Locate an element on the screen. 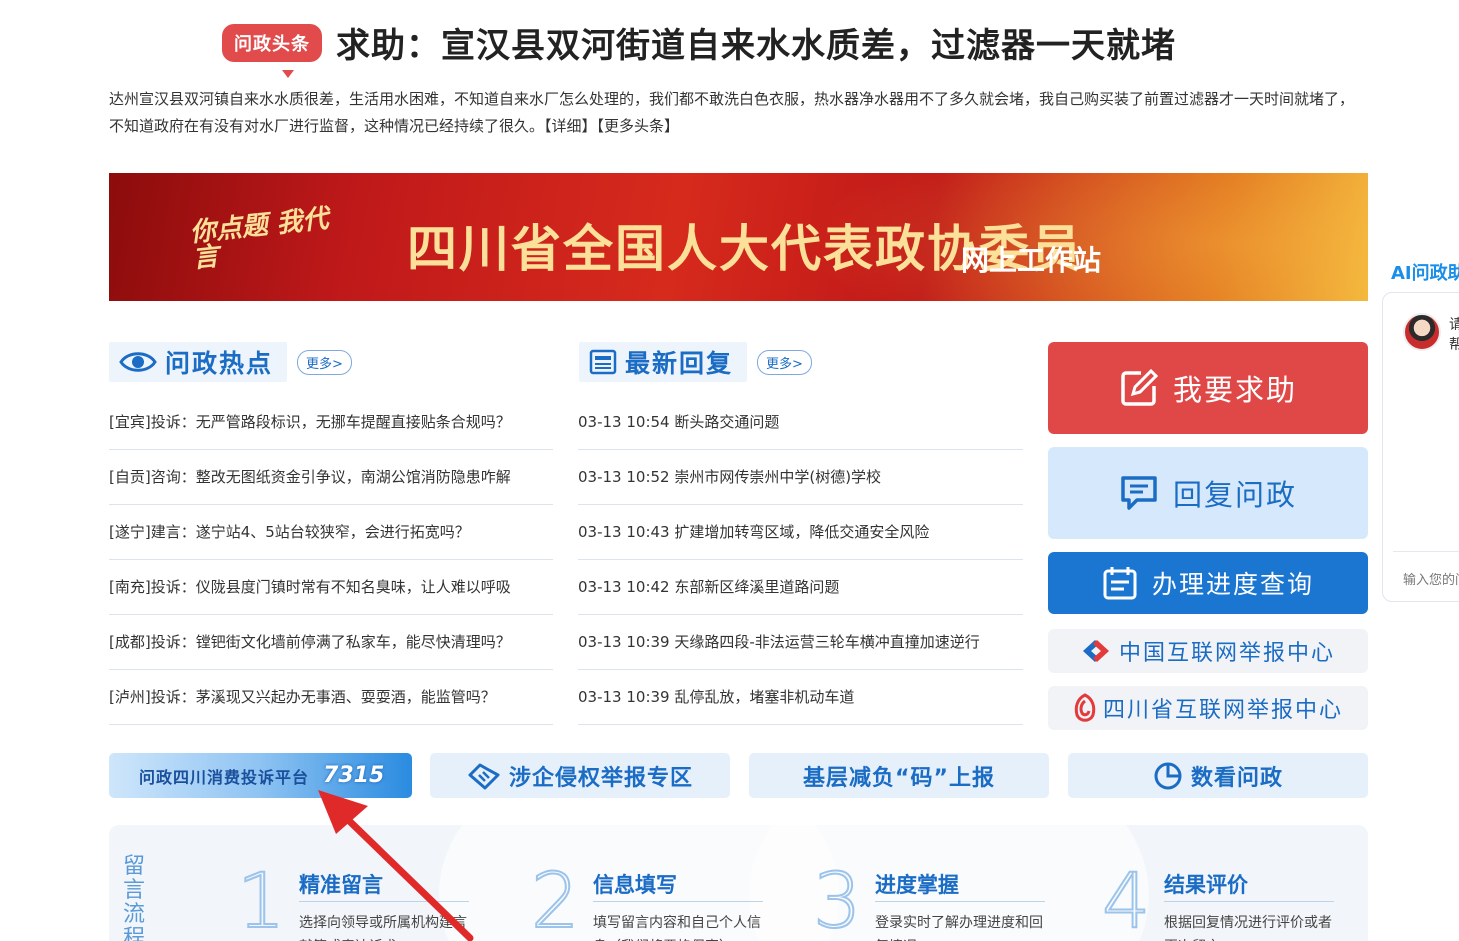 Image resolution: width=1459 pixels, height=941 pixels. banner-subtitle: 网上工作站 is located at coordinates (1031, 260).